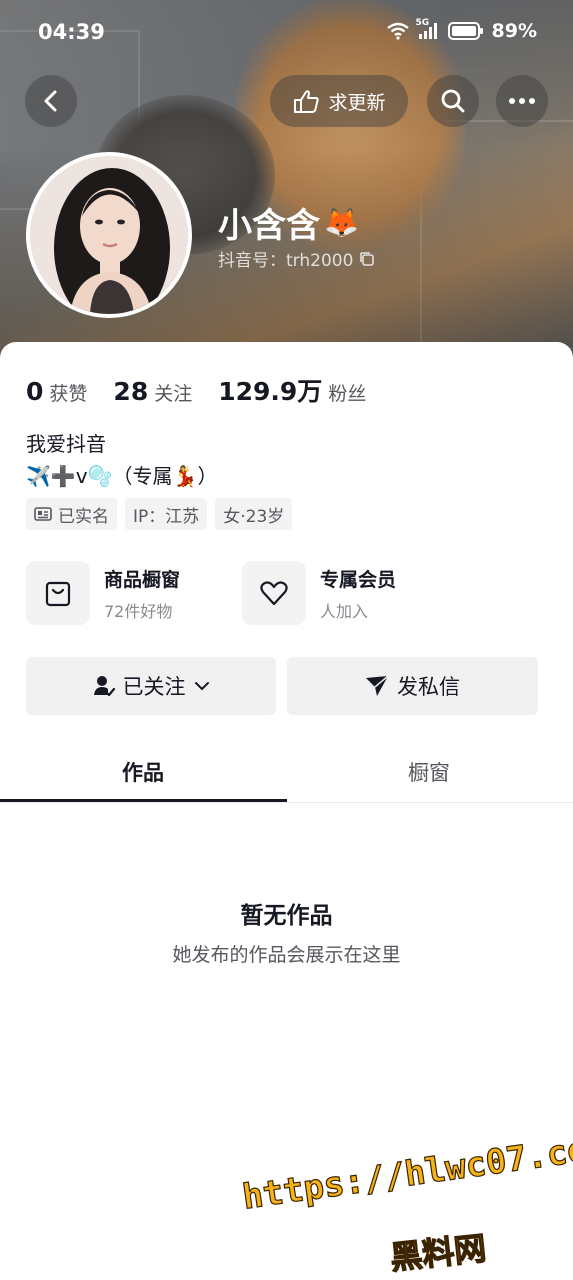 This screenshot has width=573, height=1280. I want to click on user-check-icon, so click(104, 686).